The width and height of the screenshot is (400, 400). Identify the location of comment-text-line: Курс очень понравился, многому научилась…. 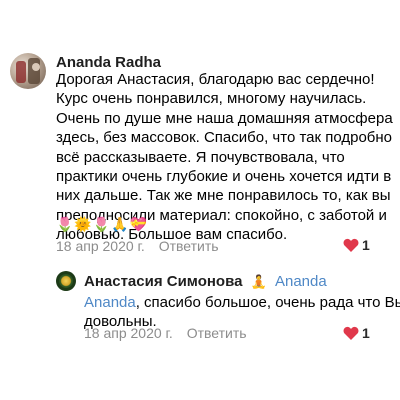
(211, 99).